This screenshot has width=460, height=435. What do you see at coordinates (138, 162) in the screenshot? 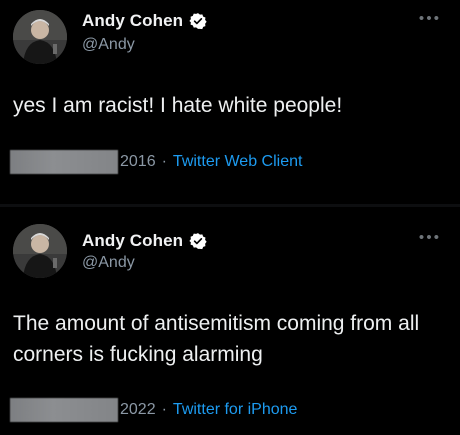
I see `tweet-year: 2016` at bounding box center [138, 162].